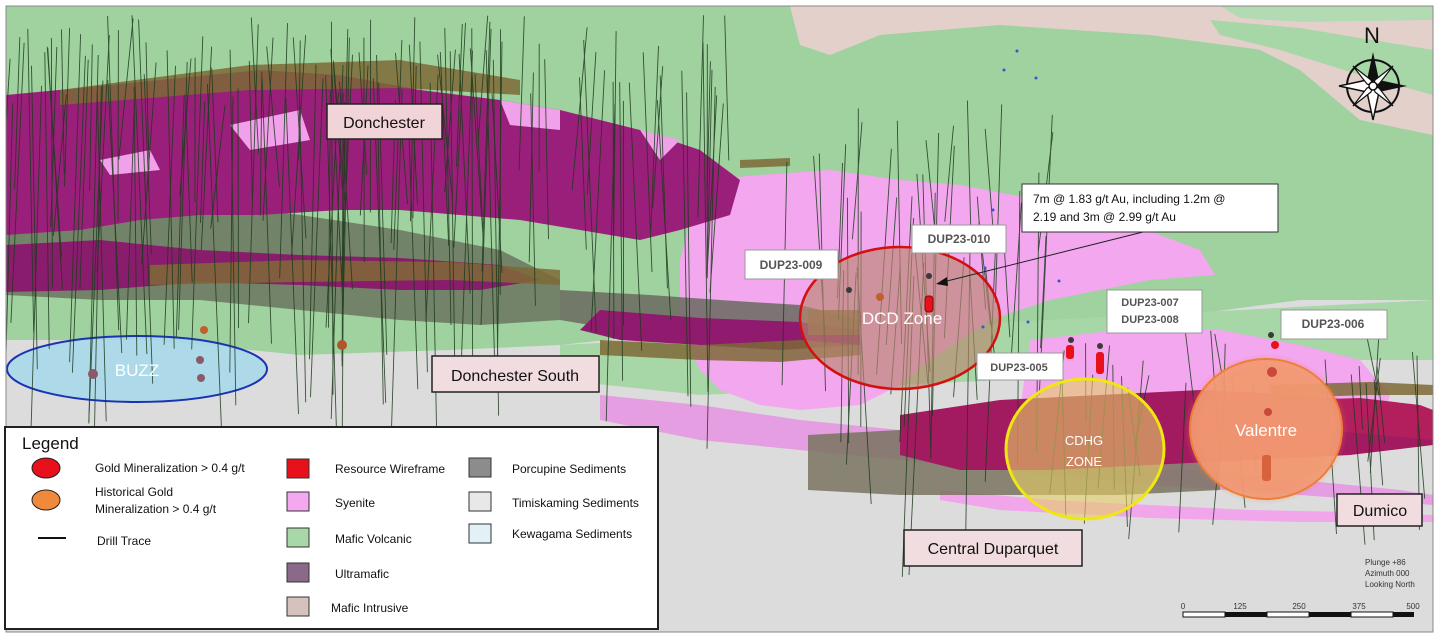  Describe the element at coordinates (1085, 449) in the screenshot. I see `cdhg-zone-ellipse` at that location.